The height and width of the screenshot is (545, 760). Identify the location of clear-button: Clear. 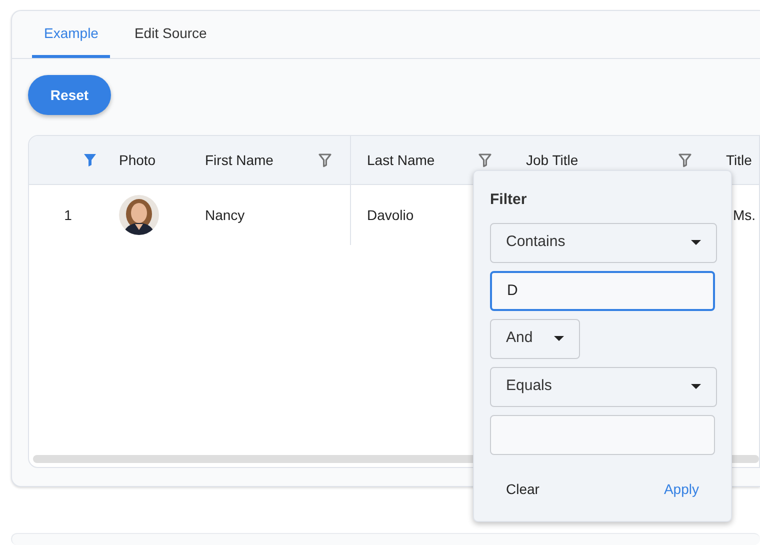
(523, 489).